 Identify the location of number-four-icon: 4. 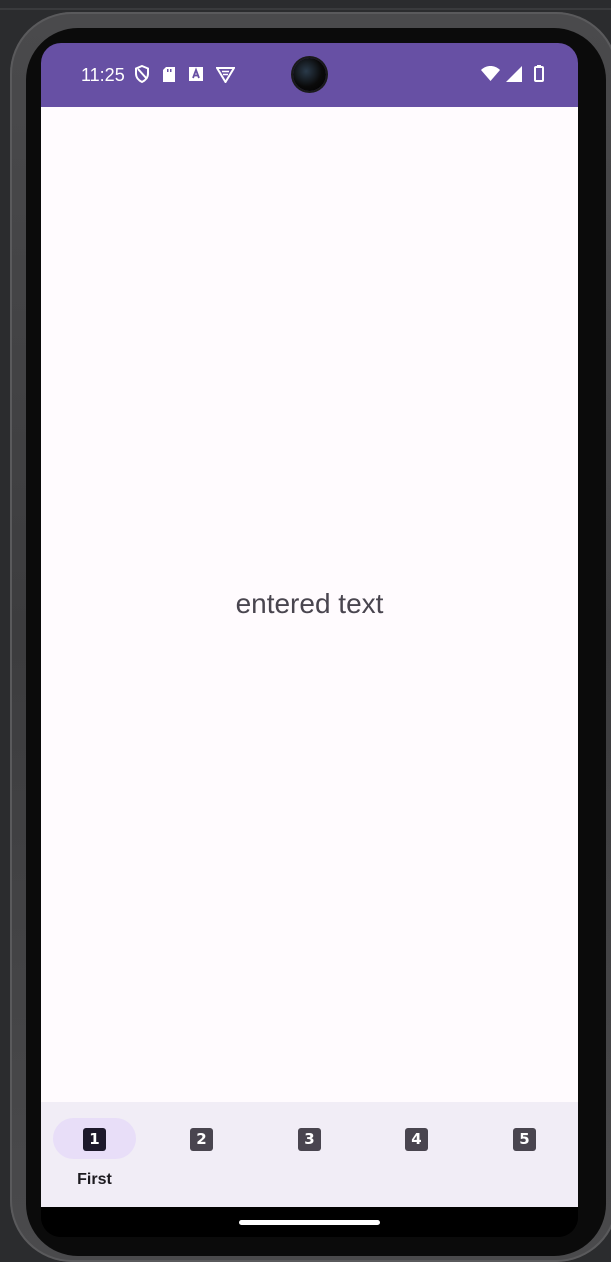
(416, 1139).